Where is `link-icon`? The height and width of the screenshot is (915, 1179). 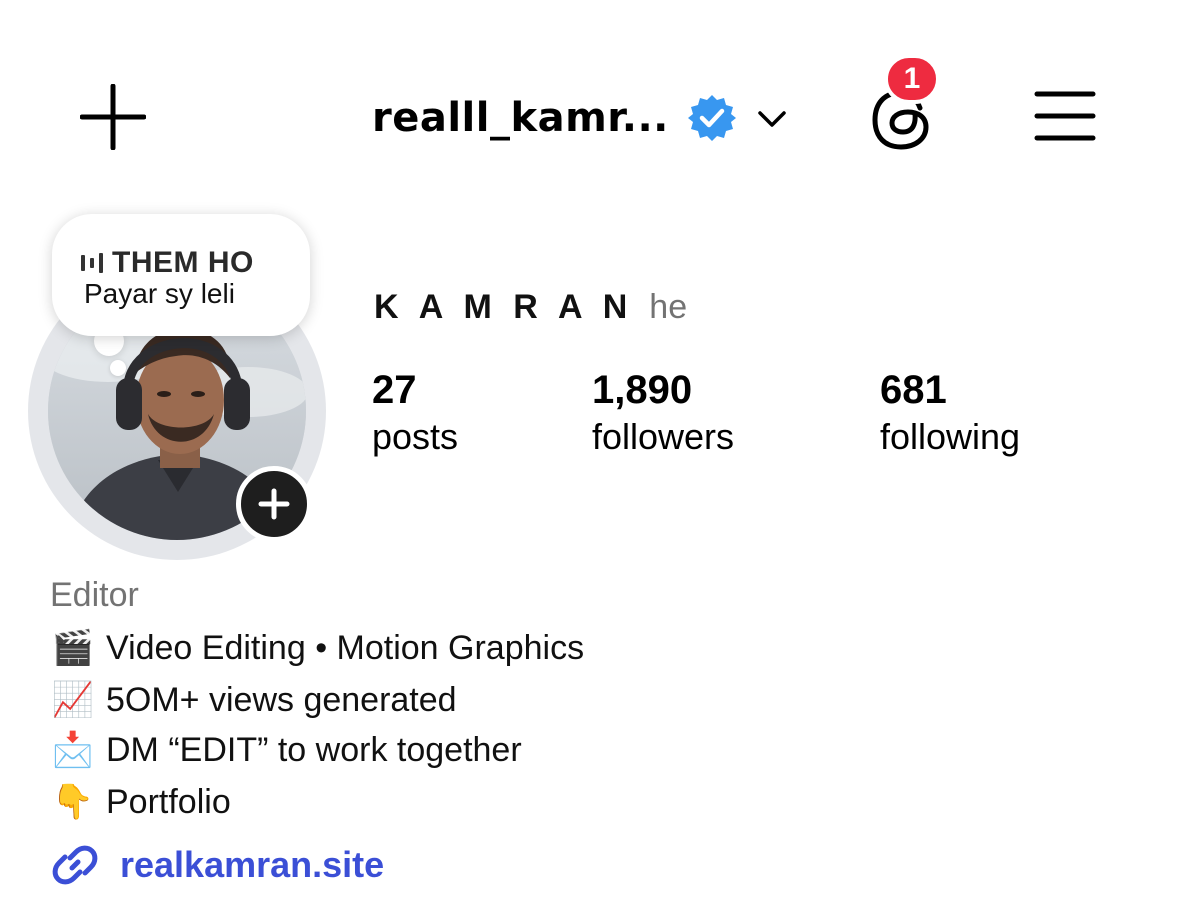 link-icon is located at coordinates (75, 865).